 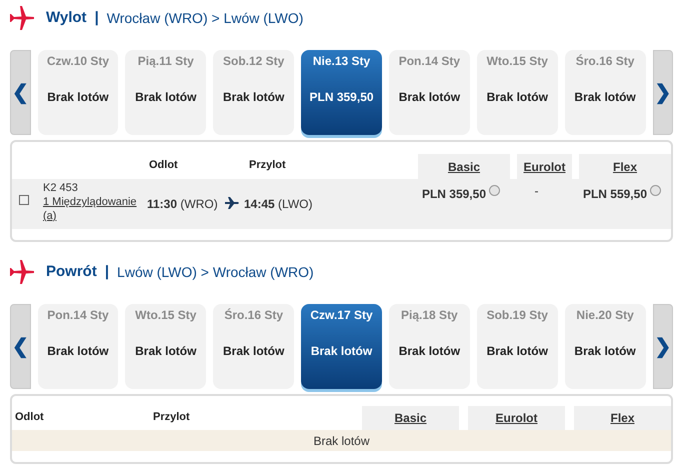 I want to click on route-text: Lwów (LWO) > Wrocław (WRO), so click(x=215, y=272).